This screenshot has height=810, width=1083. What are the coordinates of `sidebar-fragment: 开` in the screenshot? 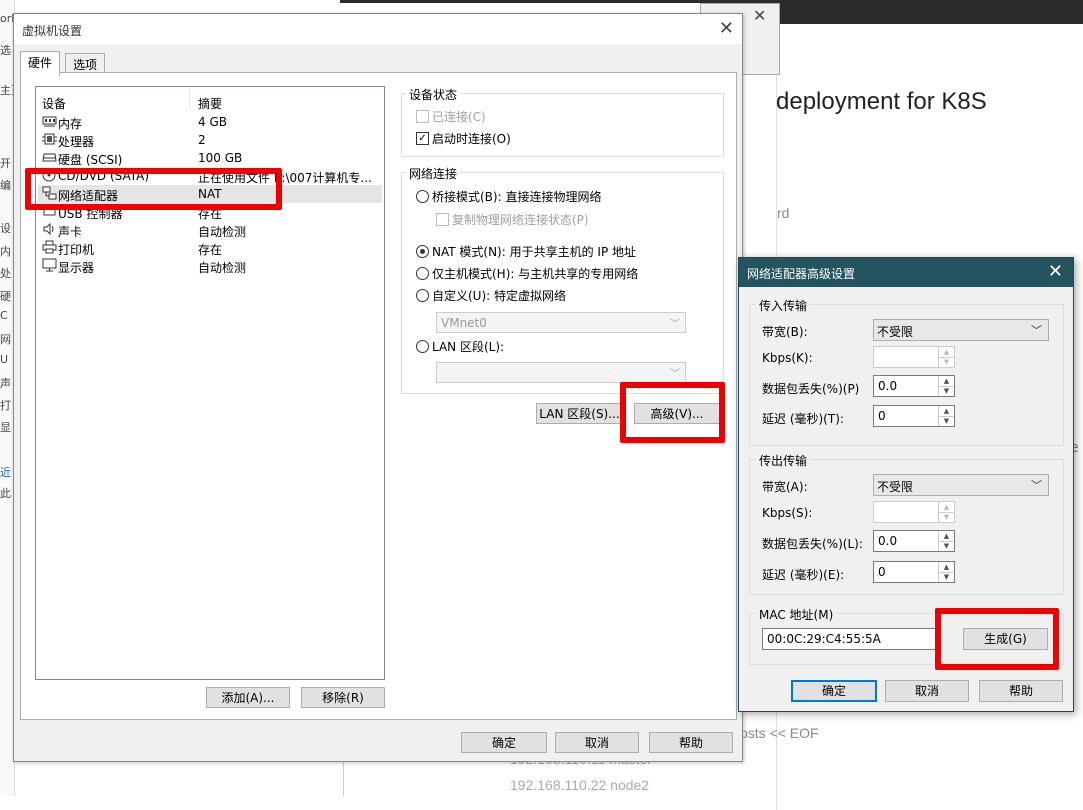 It's located at (5, 163).